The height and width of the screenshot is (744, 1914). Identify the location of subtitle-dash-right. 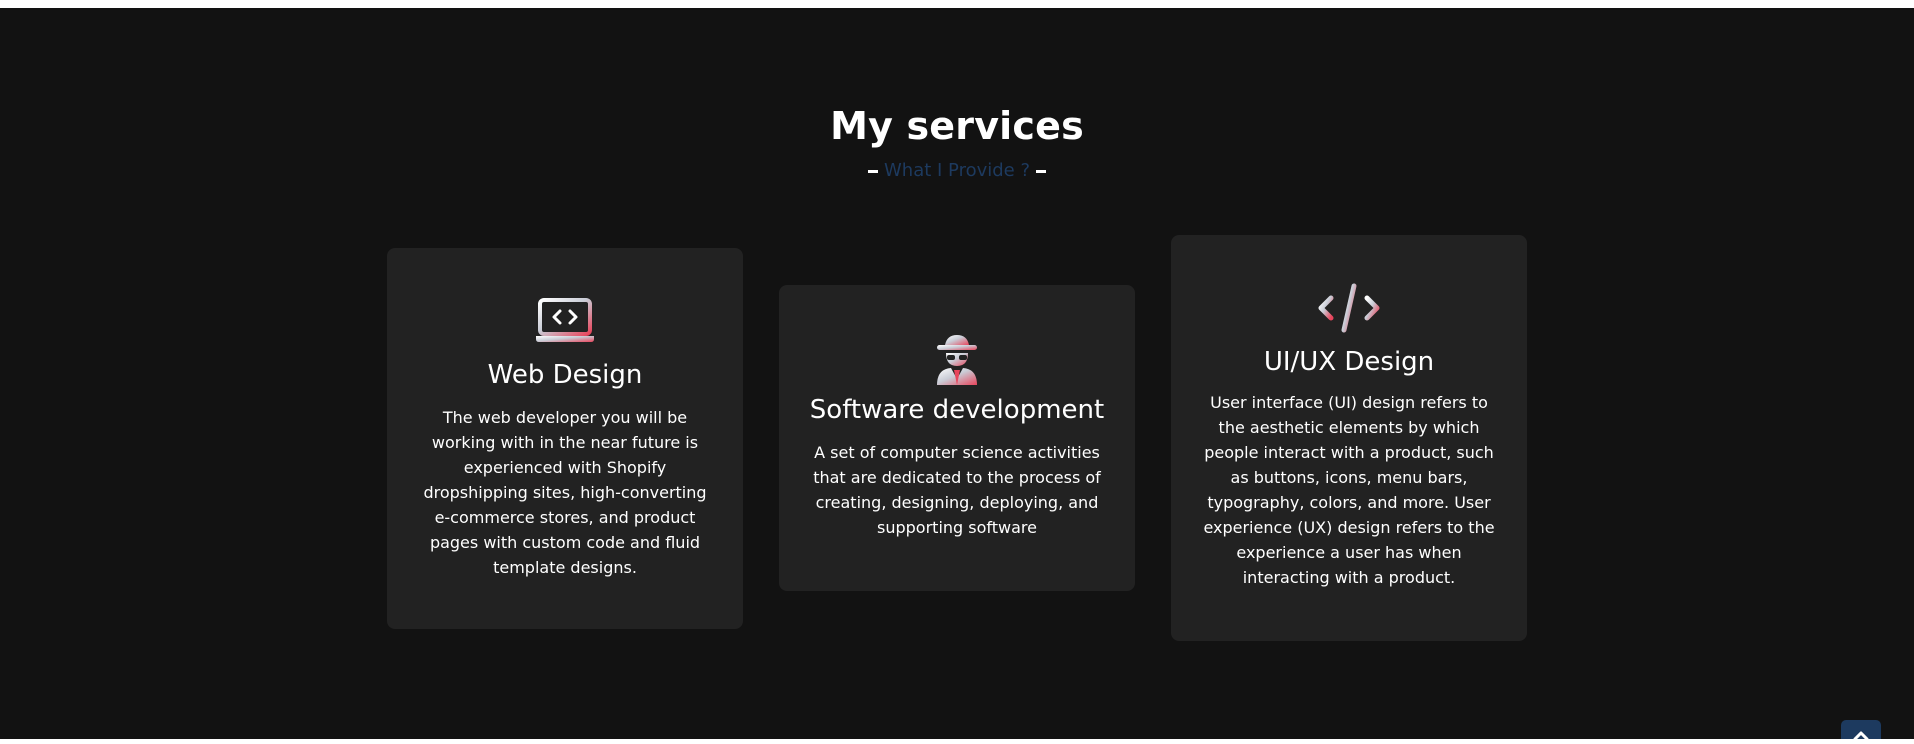
(1041, 171).